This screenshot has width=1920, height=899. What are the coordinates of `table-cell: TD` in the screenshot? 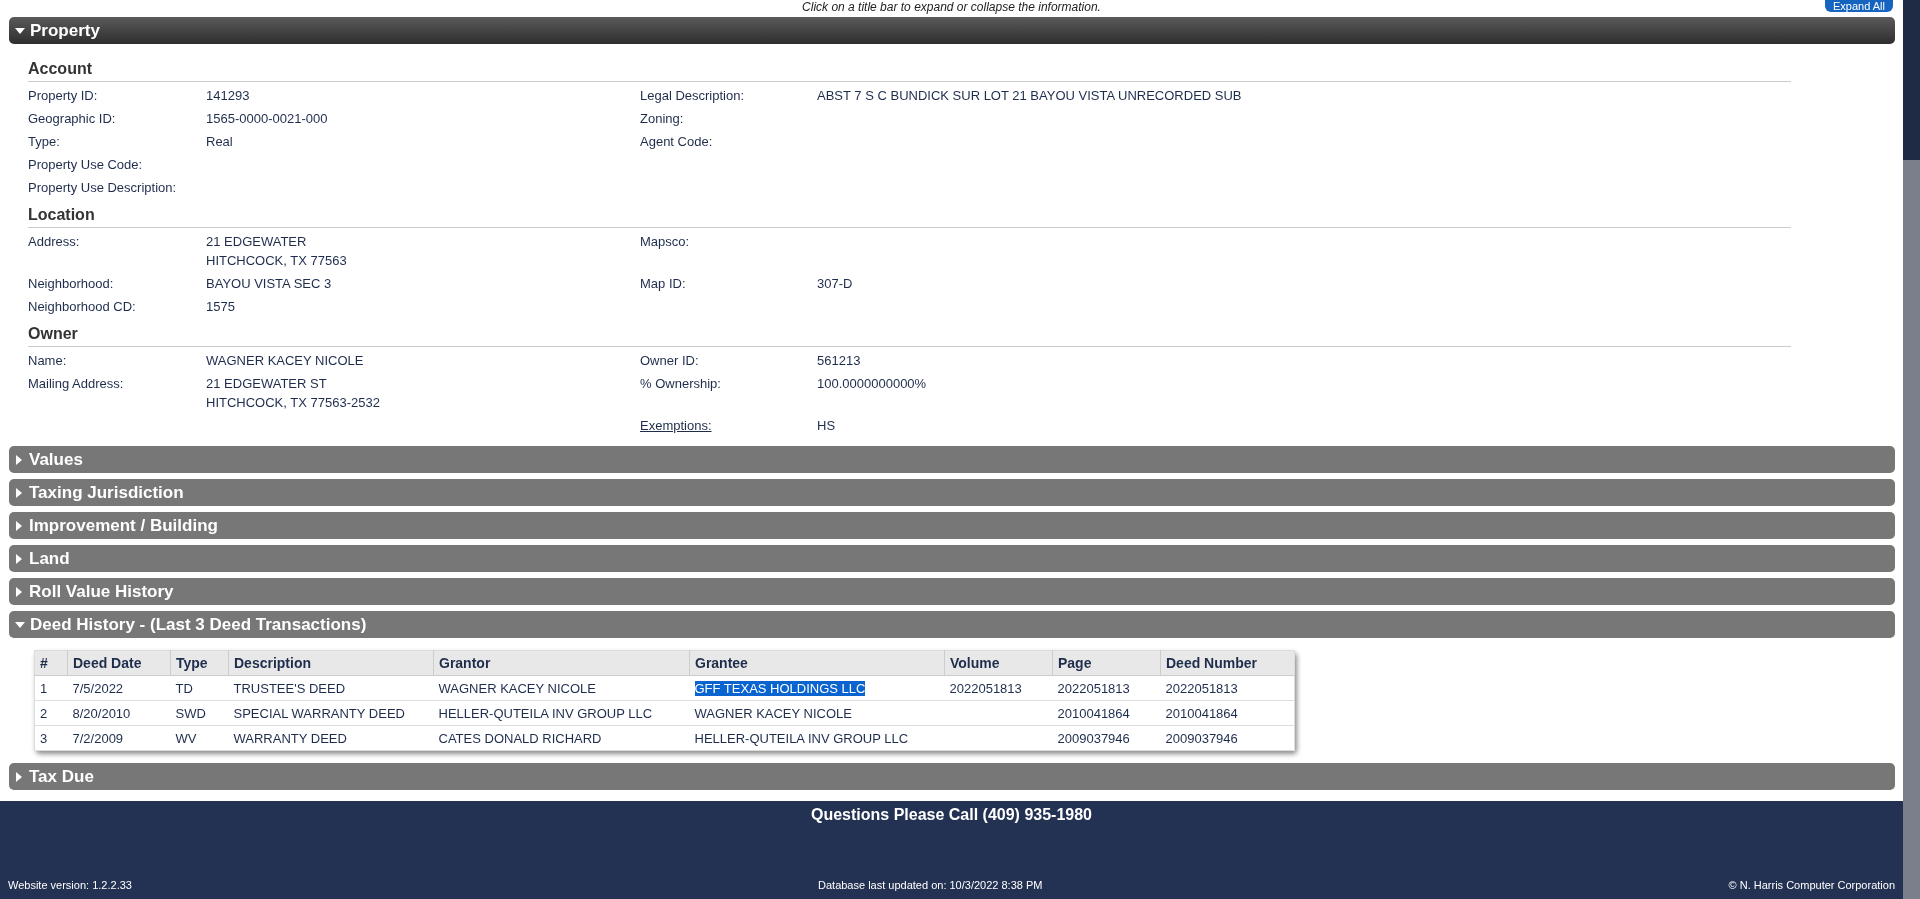 It's located at (184, 688).